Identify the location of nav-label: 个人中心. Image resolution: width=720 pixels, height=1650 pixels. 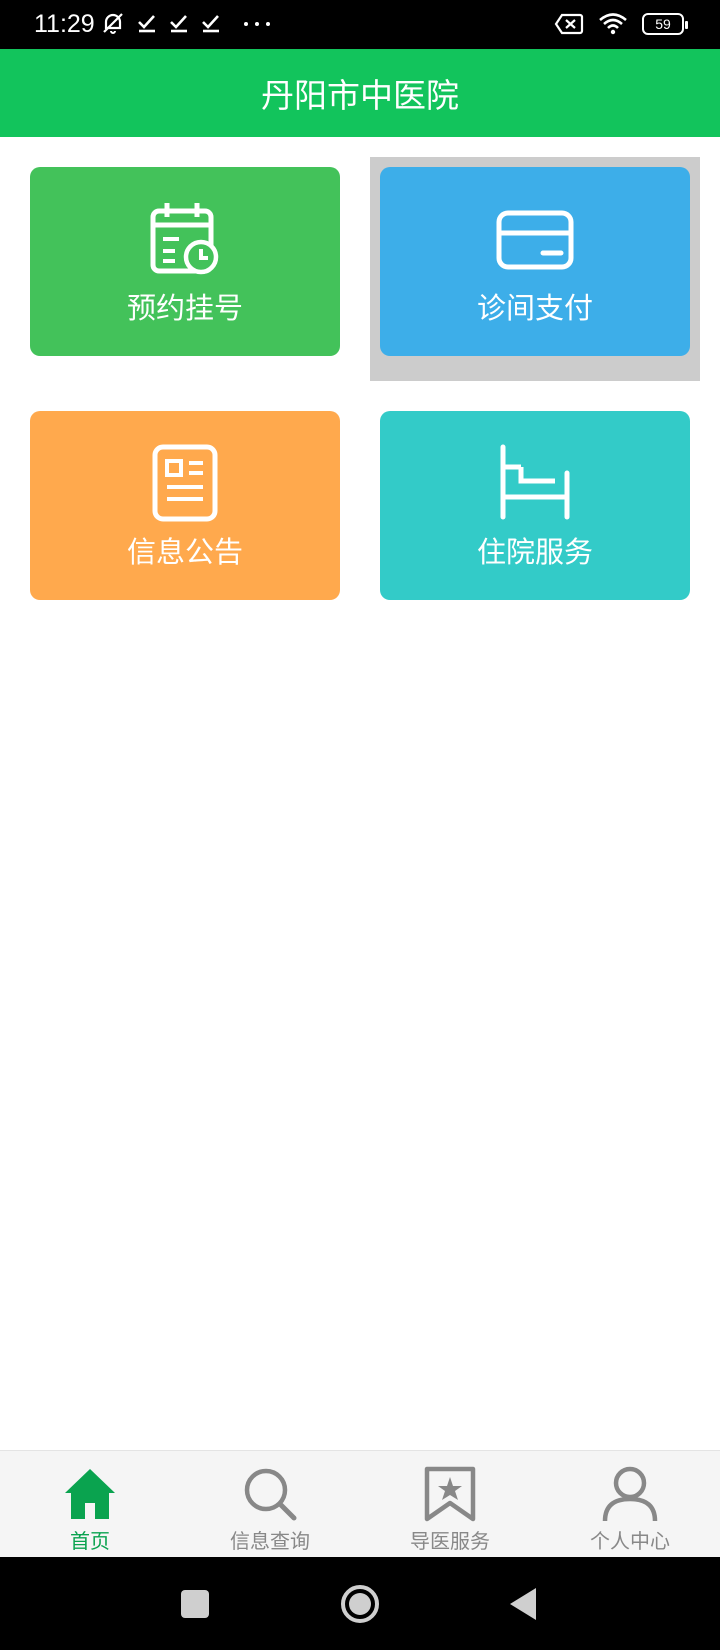
(630, 1541).